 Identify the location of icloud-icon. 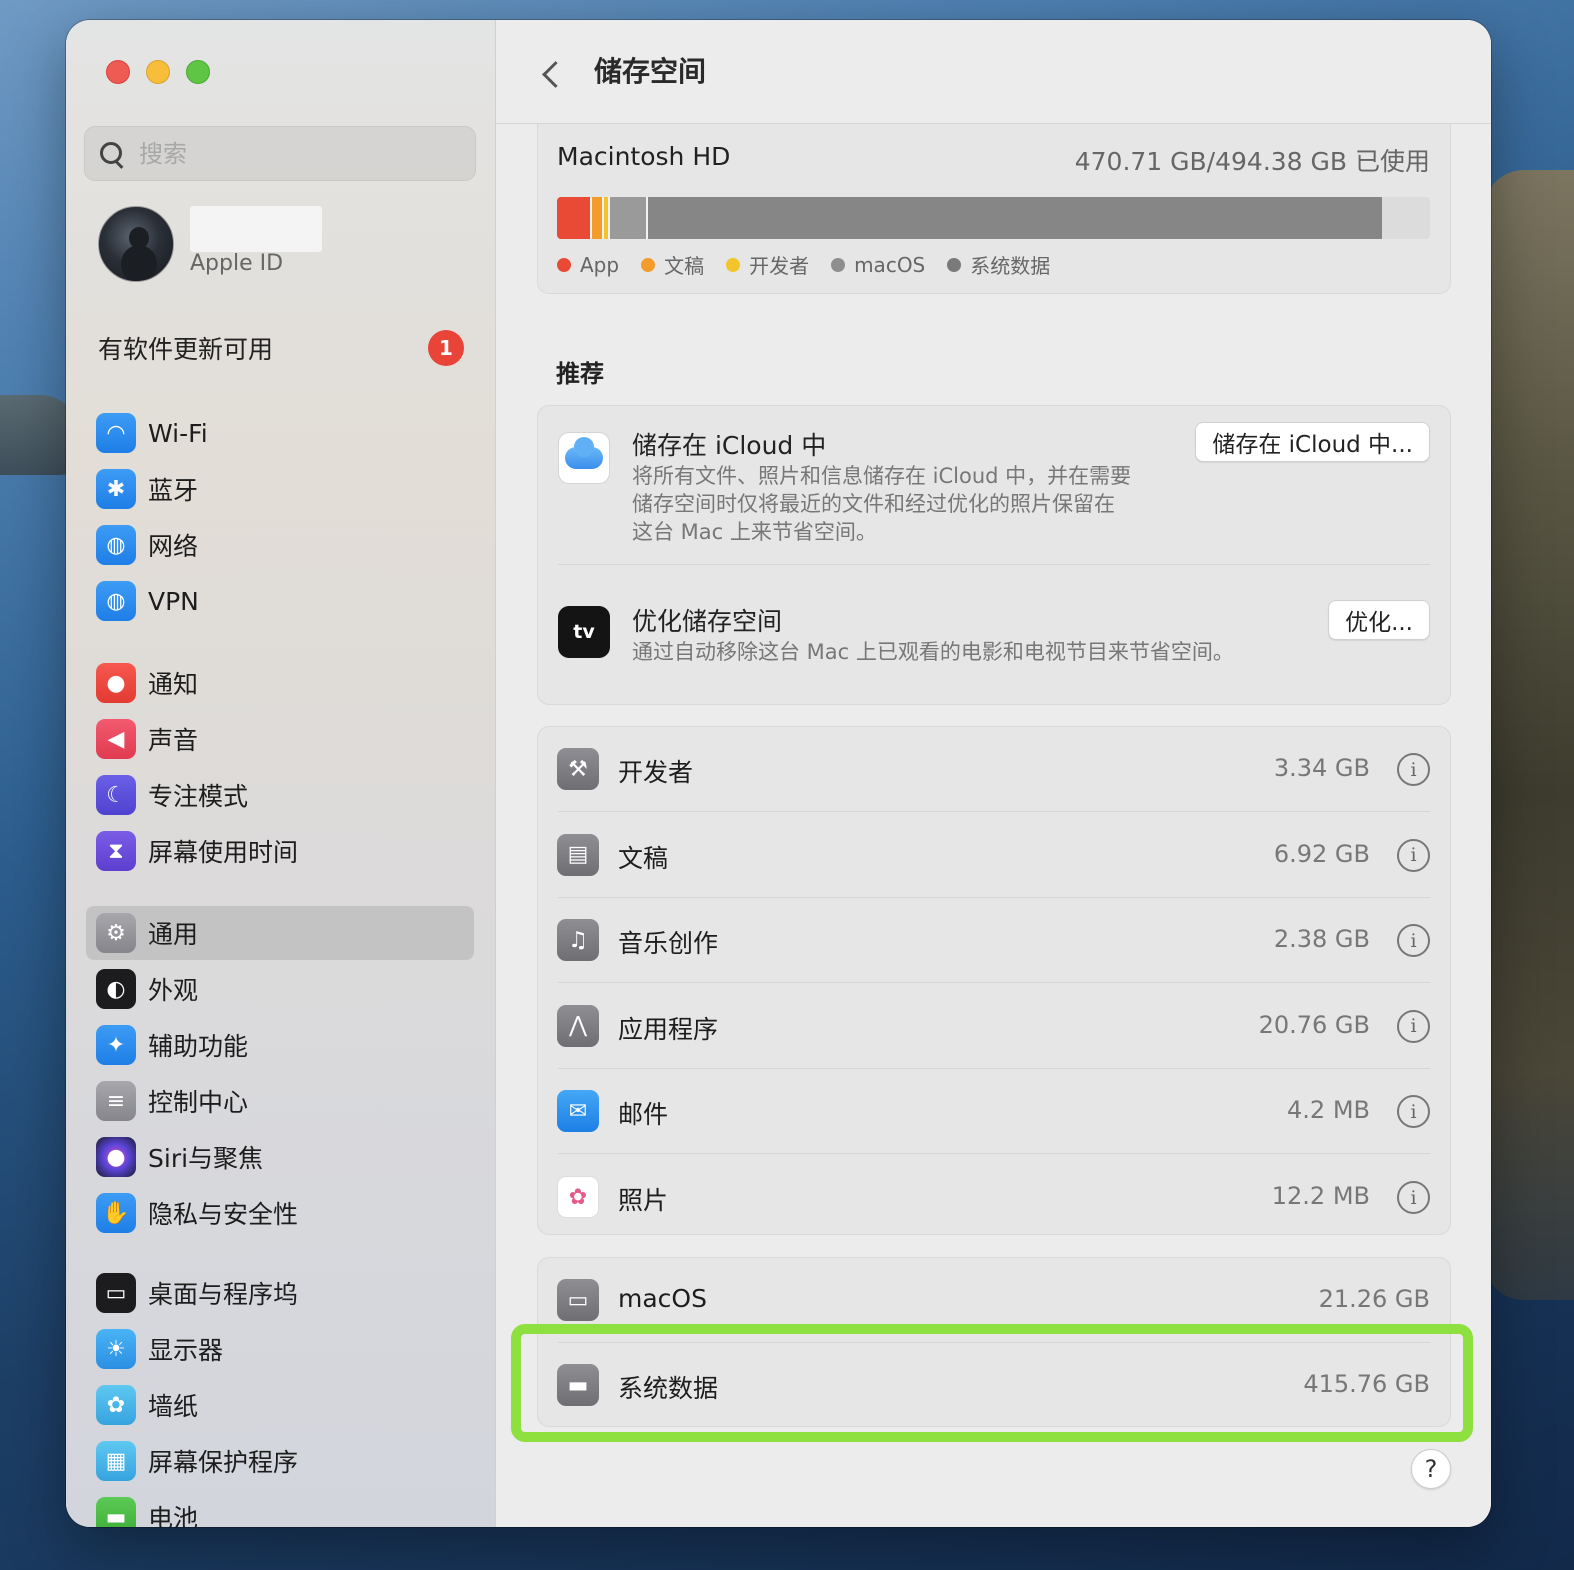
(584, 458).